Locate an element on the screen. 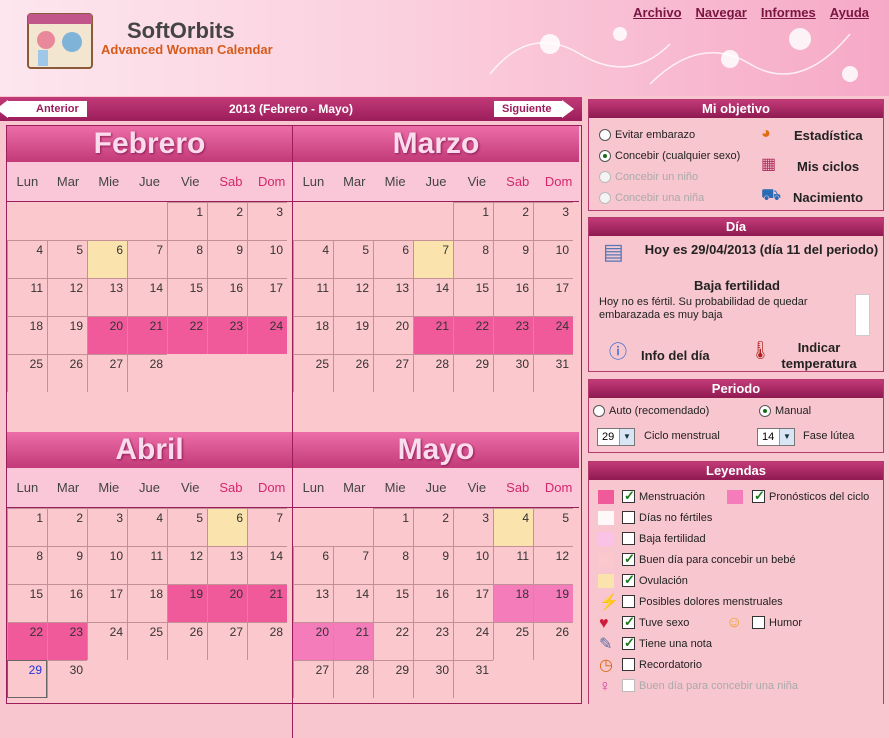 This screenshot has height=738, width=889. cycles-link: Mis ciclos is located at coordinates (828, 166).